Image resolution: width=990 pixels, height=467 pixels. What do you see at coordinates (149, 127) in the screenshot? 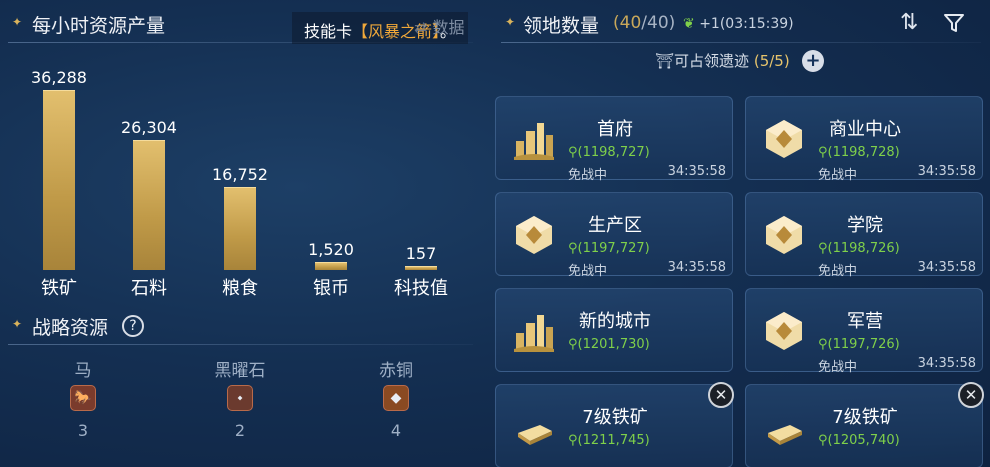
I see `bar-value-label-1: 26,304` at bounding box center [149, 127].